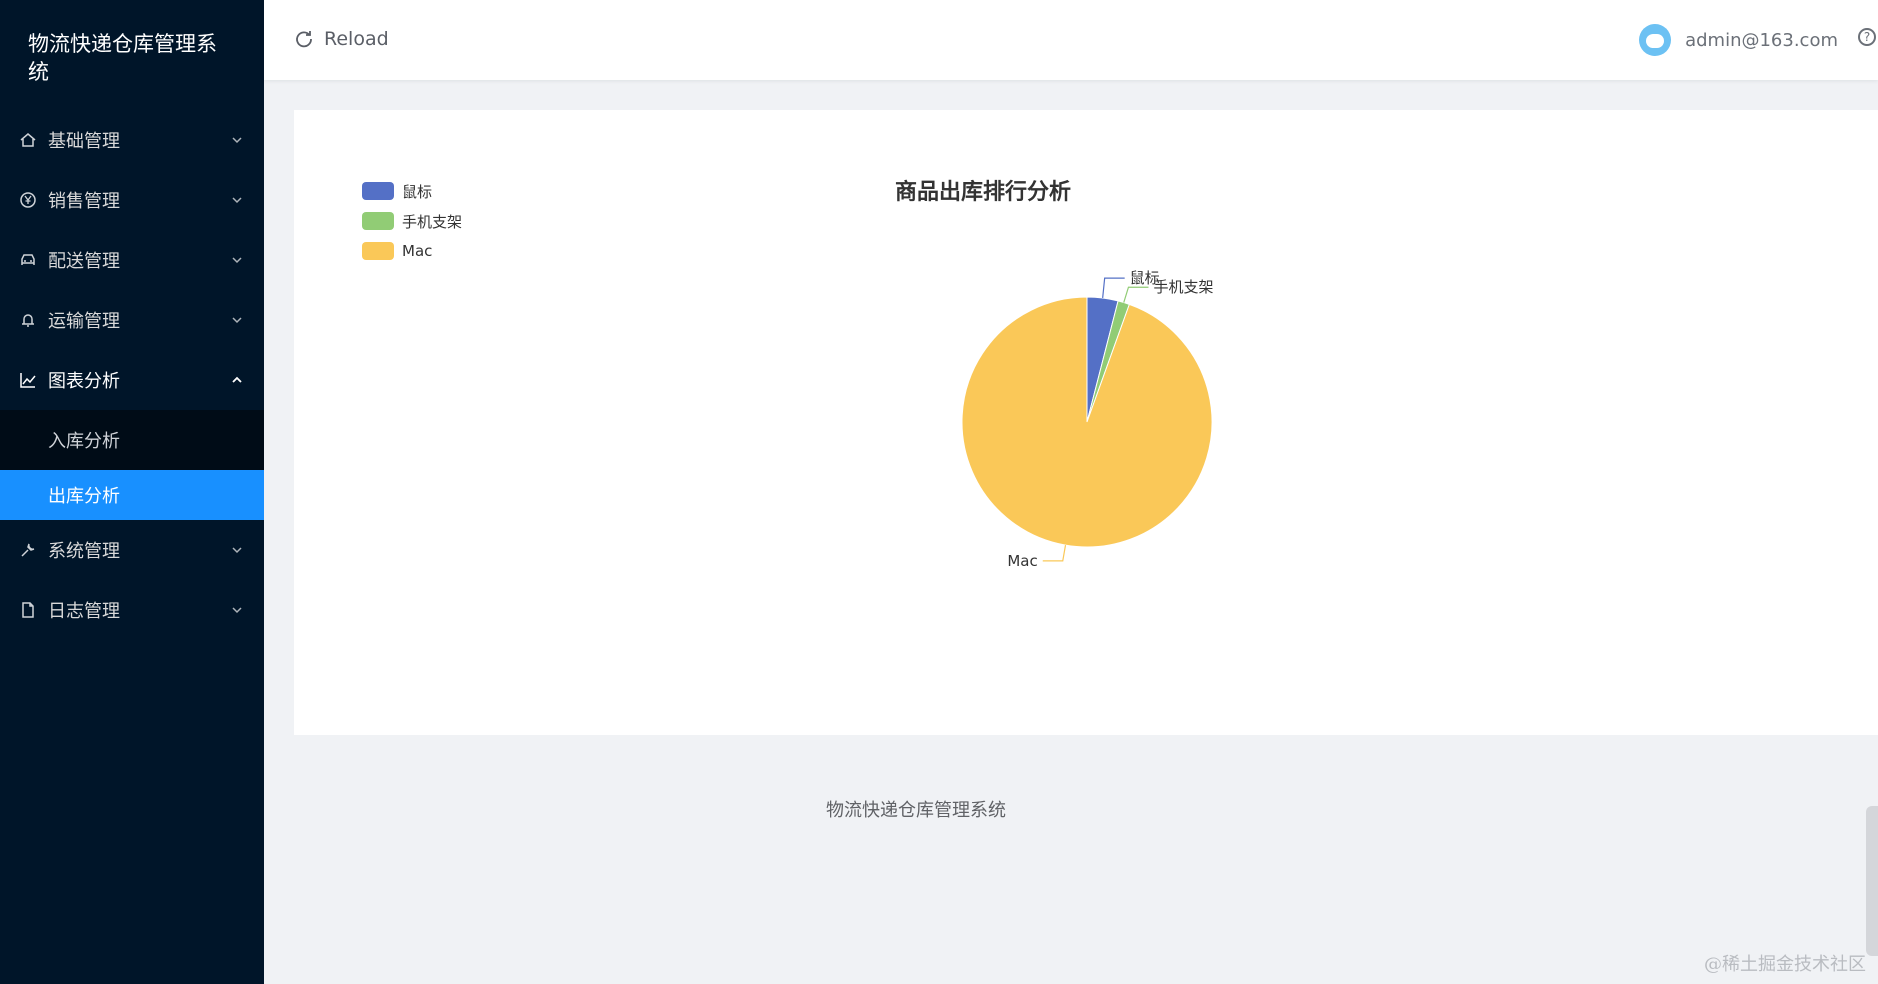  I want to click on pie-slice, so click(1087, 422).